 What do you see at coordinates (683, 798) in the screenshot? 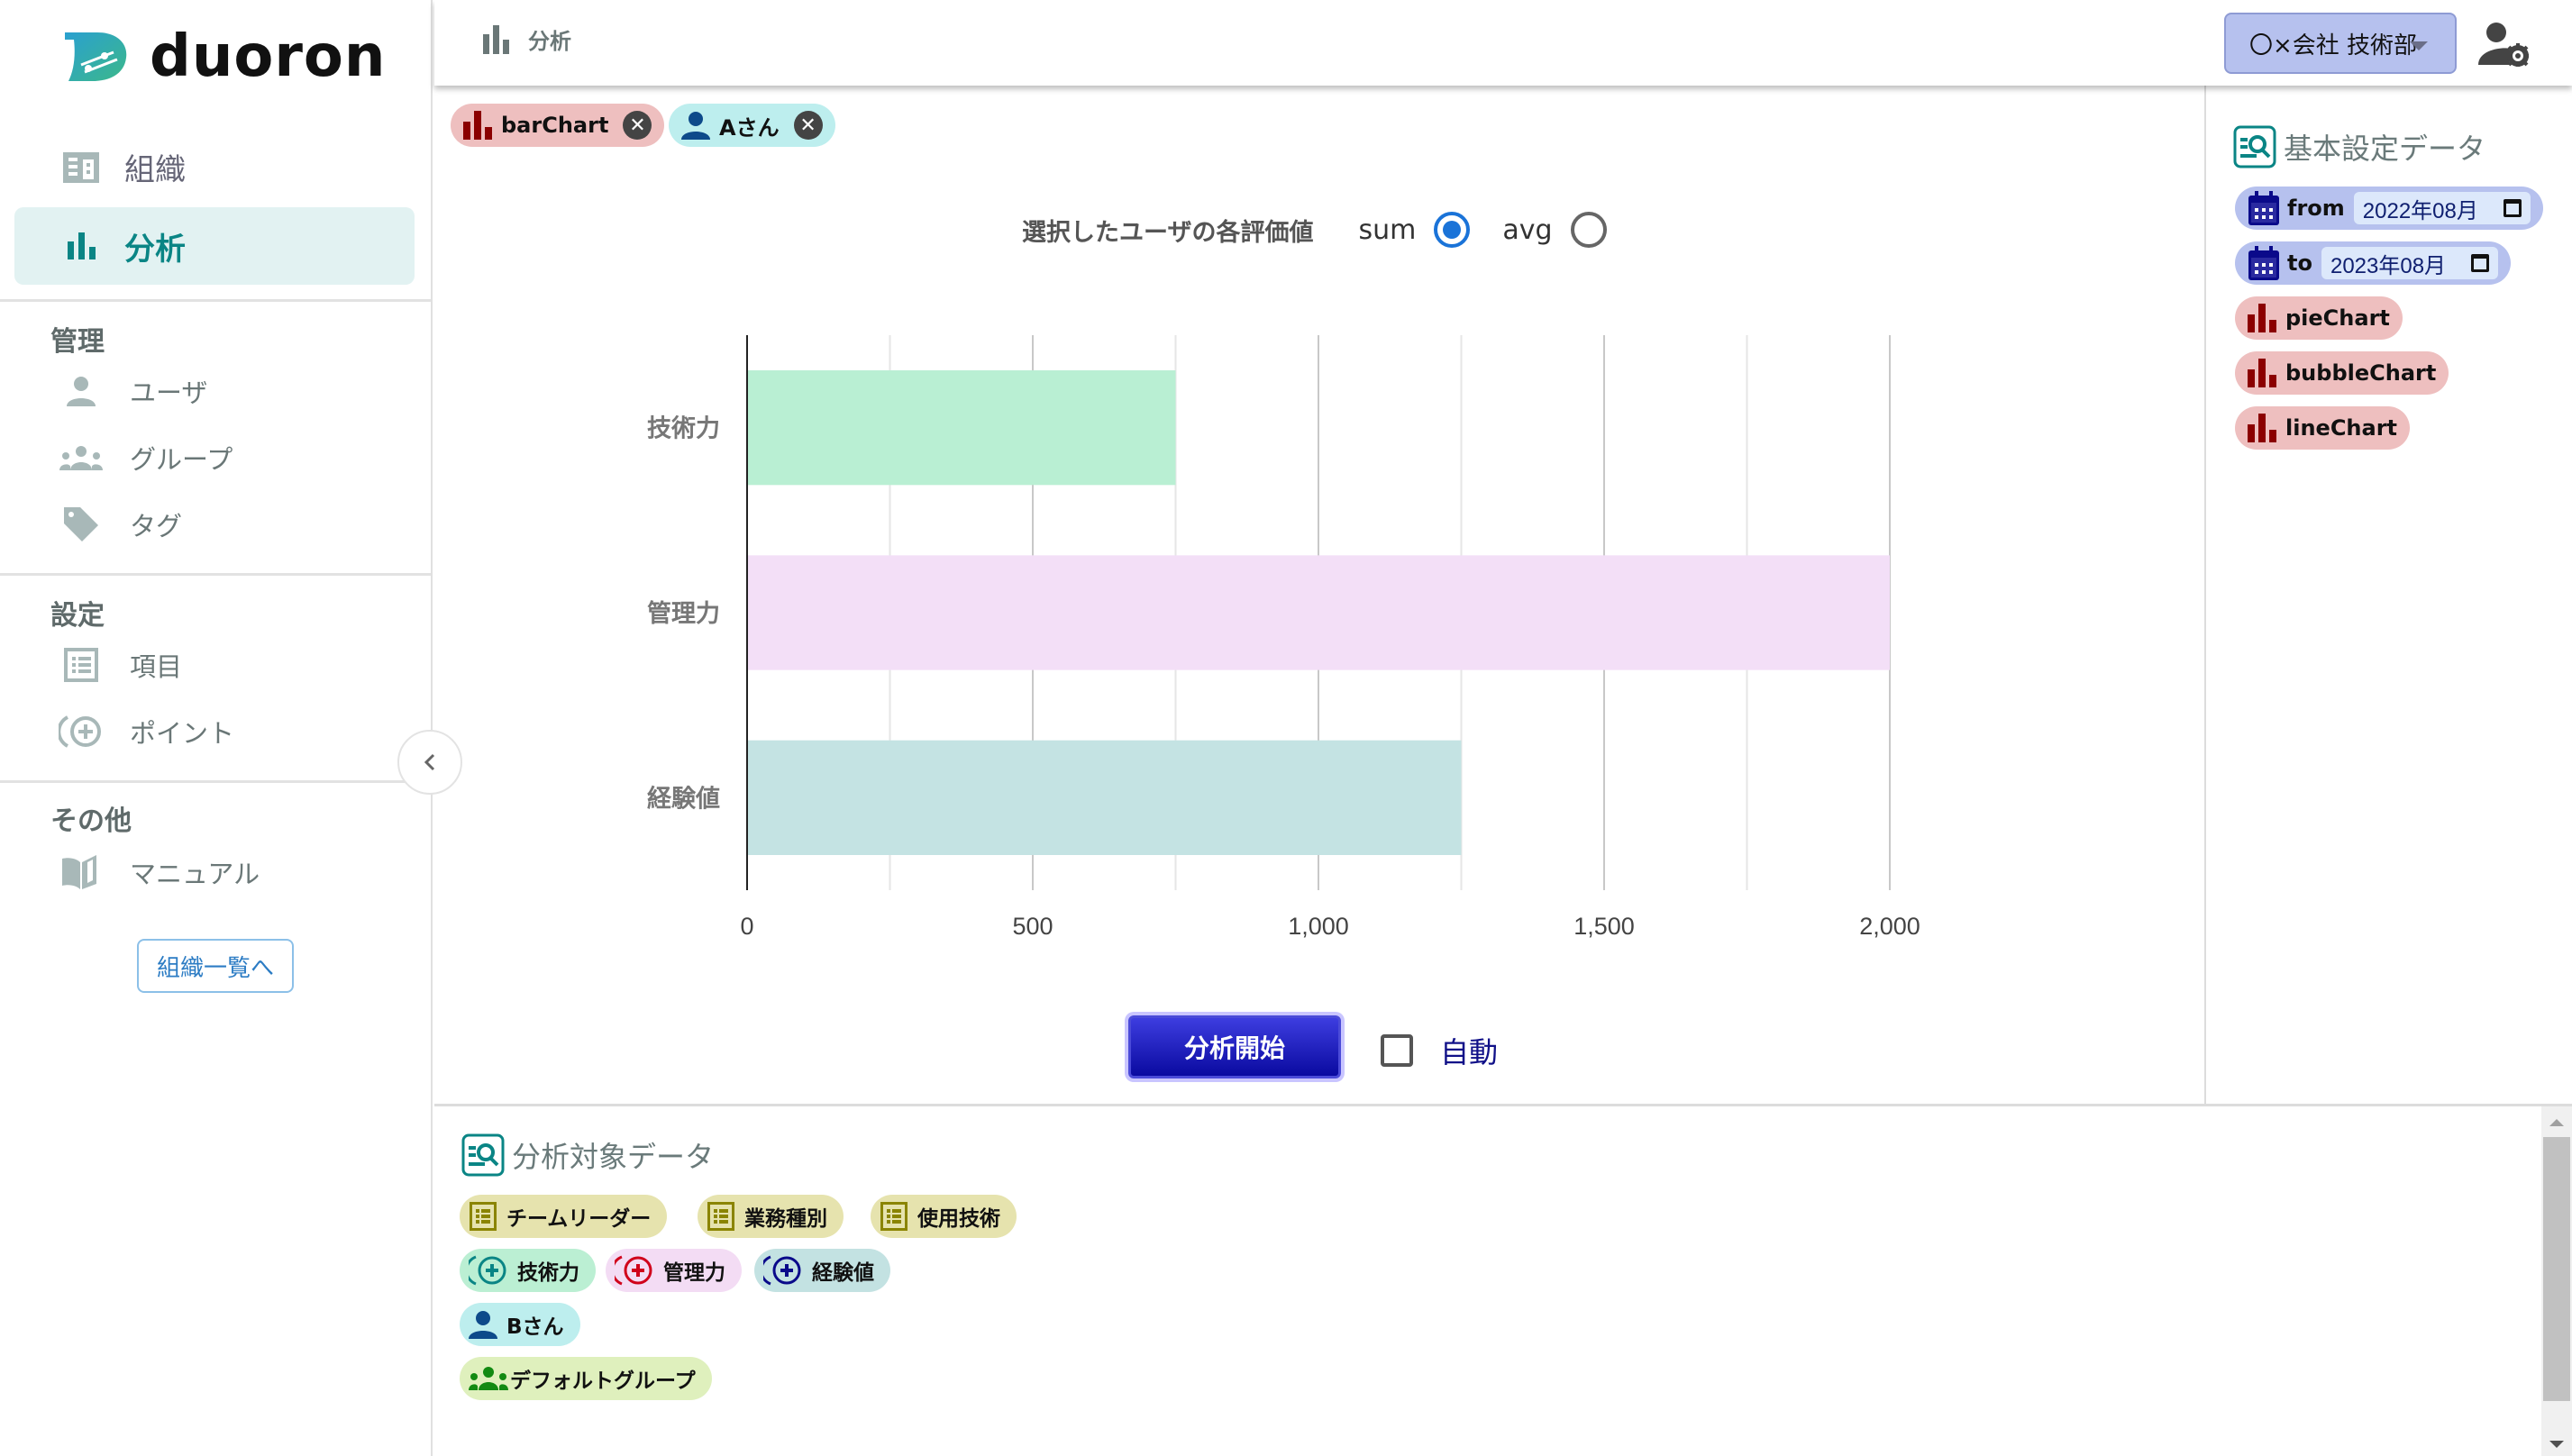
I see `y-category-label: 経験値` at bounding box center [683, 798].